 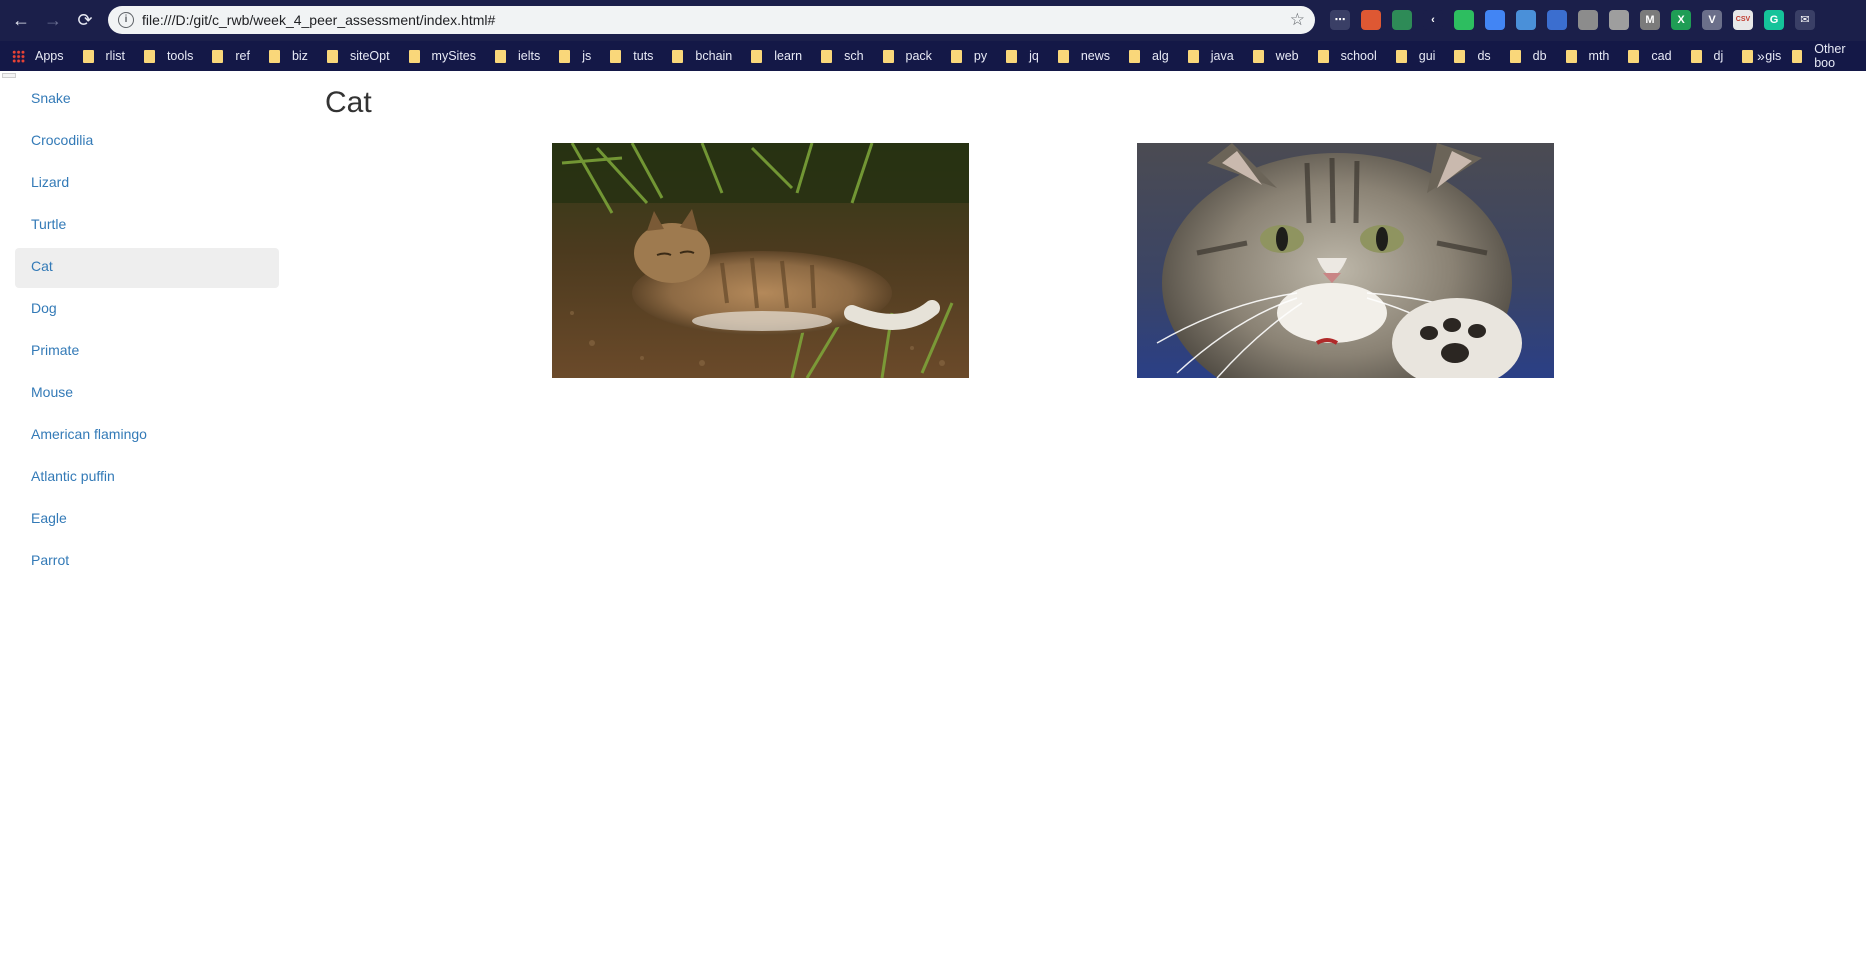 I want to click on bookmark-school: school, so click(x=1347, y=56).